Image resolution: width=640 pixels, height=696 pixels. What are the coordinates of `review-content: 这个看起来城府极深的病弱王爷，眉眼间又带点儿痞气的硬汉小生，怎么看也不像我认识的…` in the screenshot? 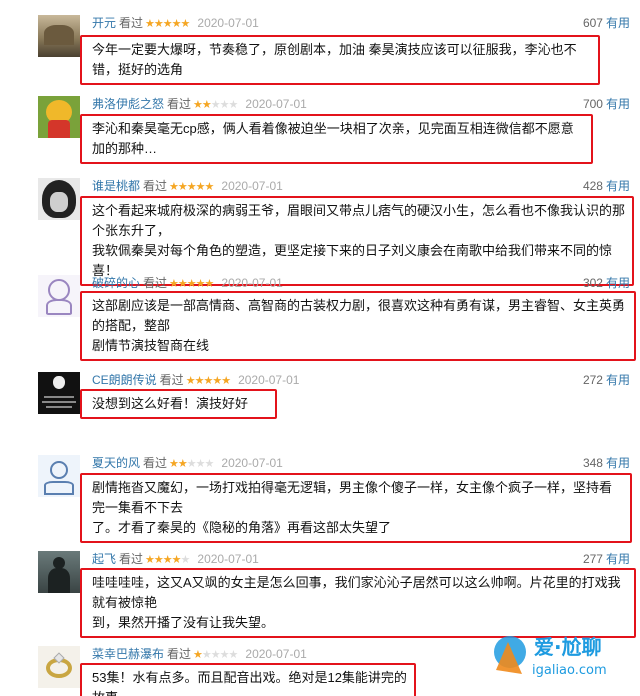 It's located at (357, 241).